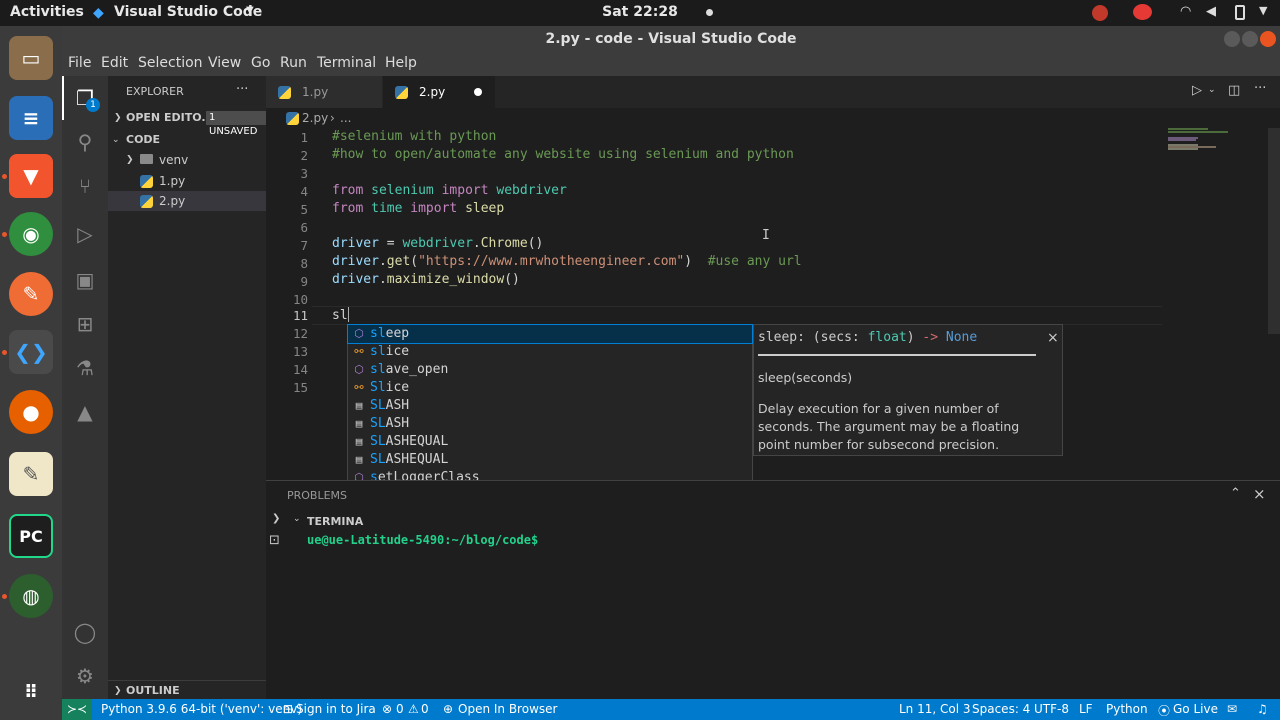  Describe the element at coordinates (85, 676) in the screenshot. I see `settings-gear-icon: ⚙` at that location.